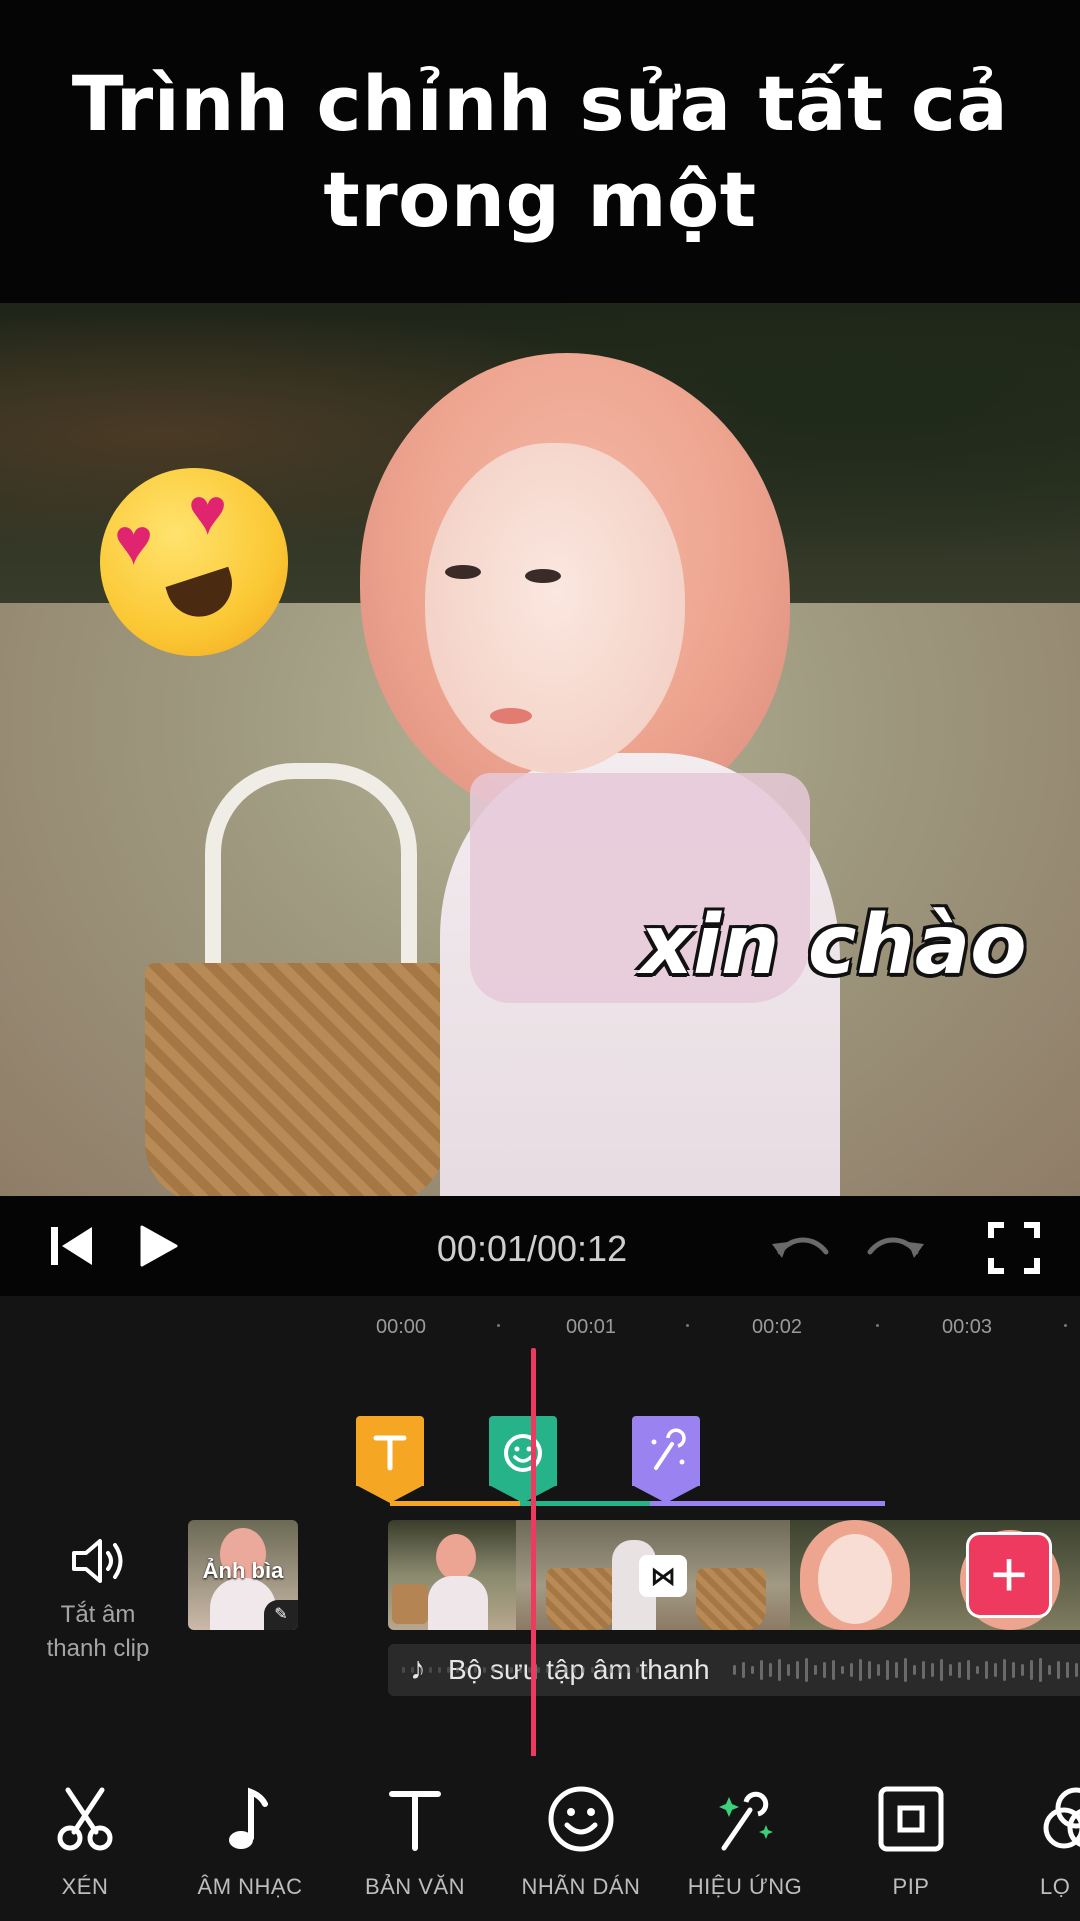  What do you see at coordinates (663, 1576) in the screenshot?
I see `transition-button: ⋈` at bounding box center [663, 1576].